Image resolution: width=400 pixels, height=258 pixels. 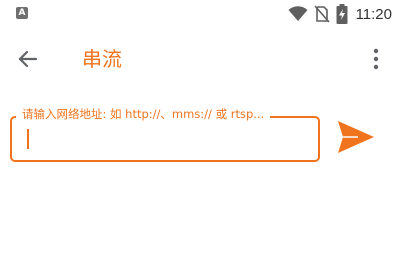 I want to click on arrow-left-icon, so click(x=28, y=59).